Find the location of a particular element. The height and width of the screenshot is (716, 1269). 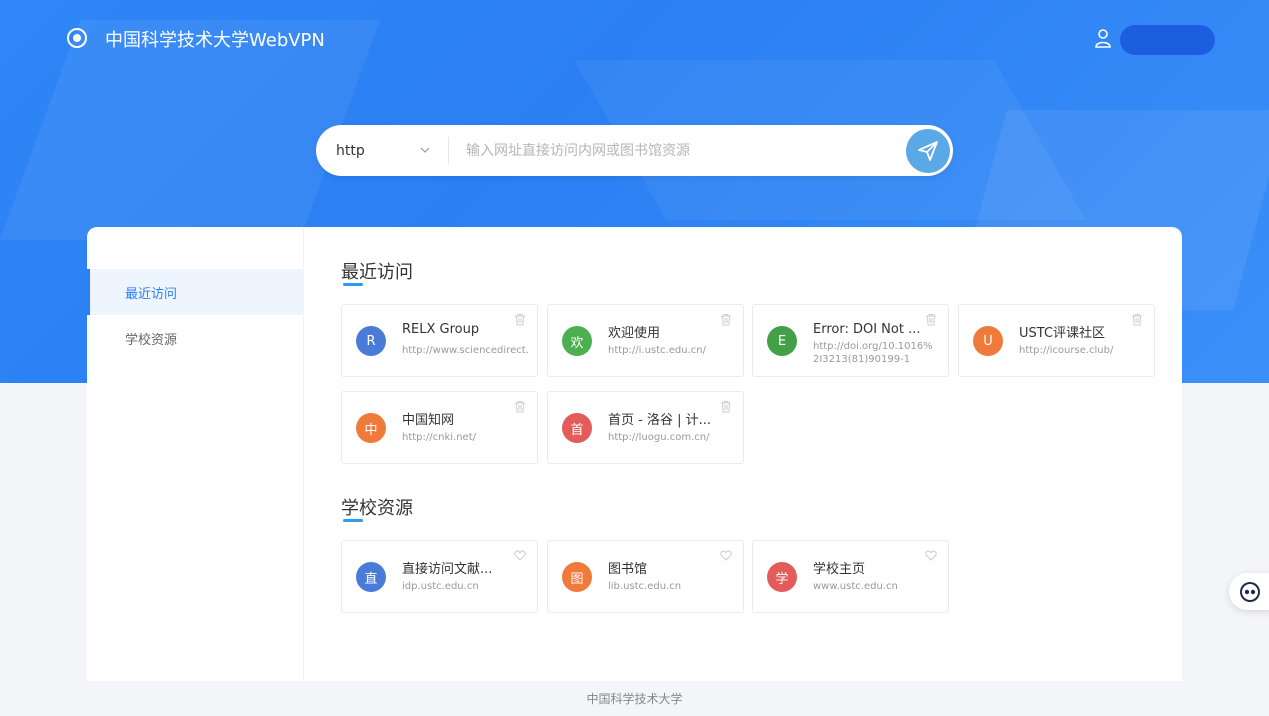

chat-assistant-button is located at coordinates (1249, 591).